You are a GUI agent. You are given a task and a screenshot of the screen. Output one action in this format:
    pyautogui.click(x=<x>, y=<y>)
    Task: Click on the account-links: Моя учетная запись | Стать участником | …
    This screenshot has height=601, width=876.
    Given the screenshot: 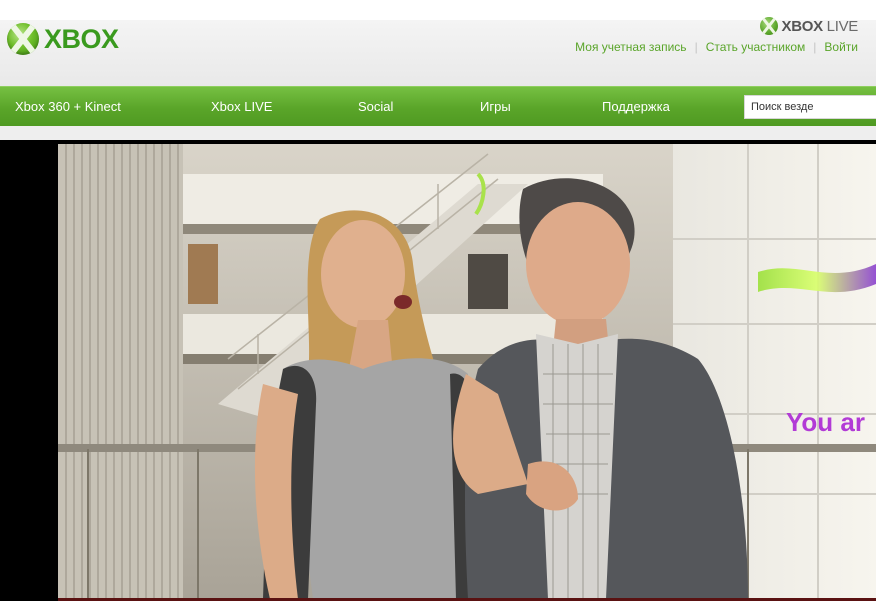 What is the action you would take?
    pyautogui.click(x=716, y=47)
    